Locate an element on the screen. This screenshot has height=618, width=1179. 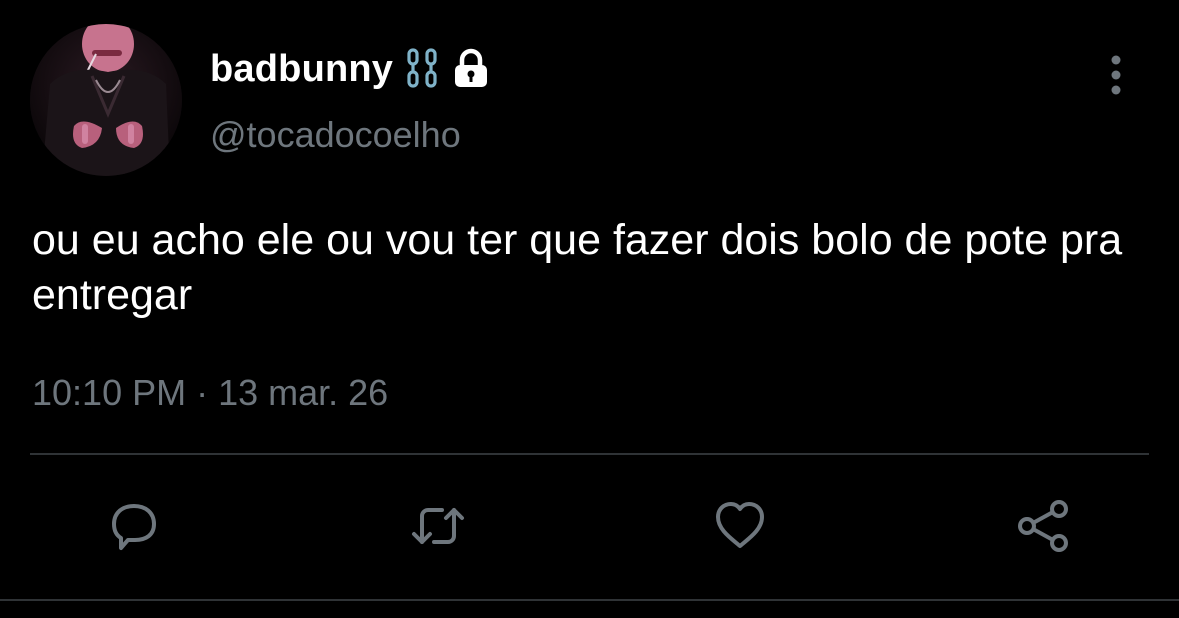
more-options-button is located at coordinates (1116, 75).